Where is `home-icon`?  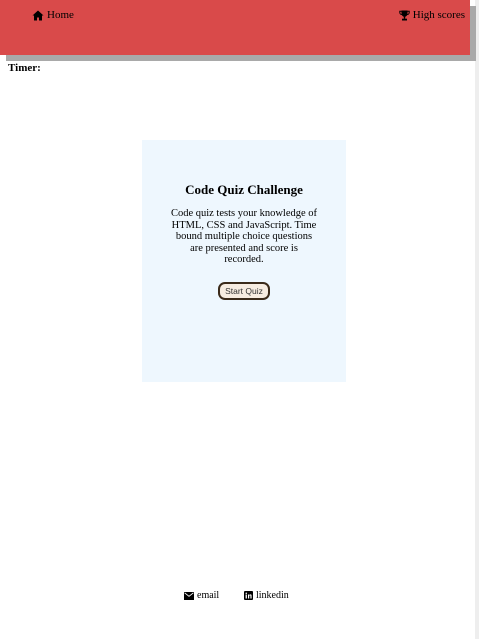
home-icon is located at coordinates (38, 15).